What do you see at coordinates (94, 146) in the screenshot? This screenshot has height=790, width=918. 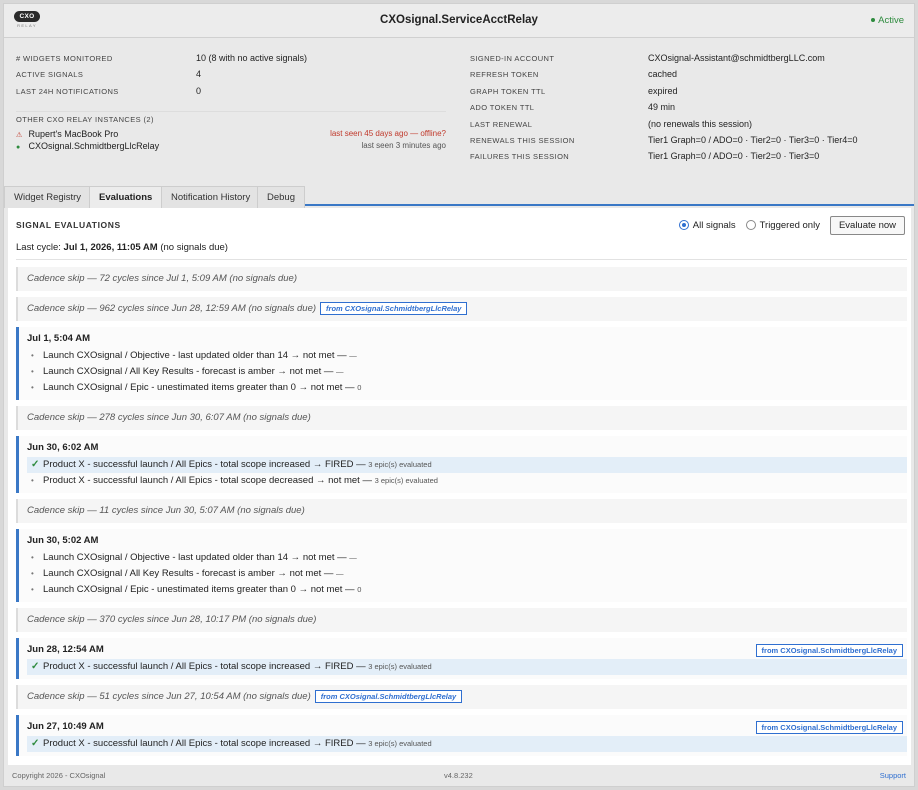 I see `instance-name: CXOsignal.SchmidtbergLlcRelay` at bounding box center [94, 146].